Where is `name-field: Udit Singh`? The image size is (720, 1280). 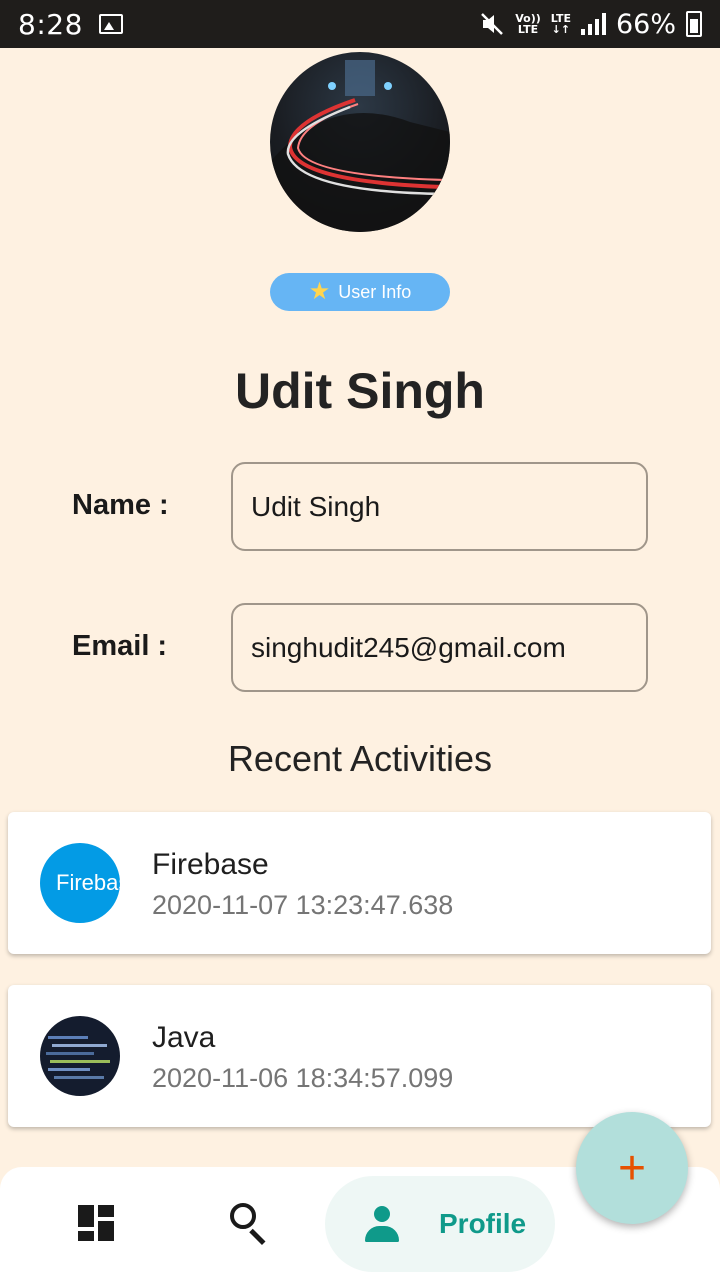
name-field: Udit Singh is located at coordinates (439, 506).